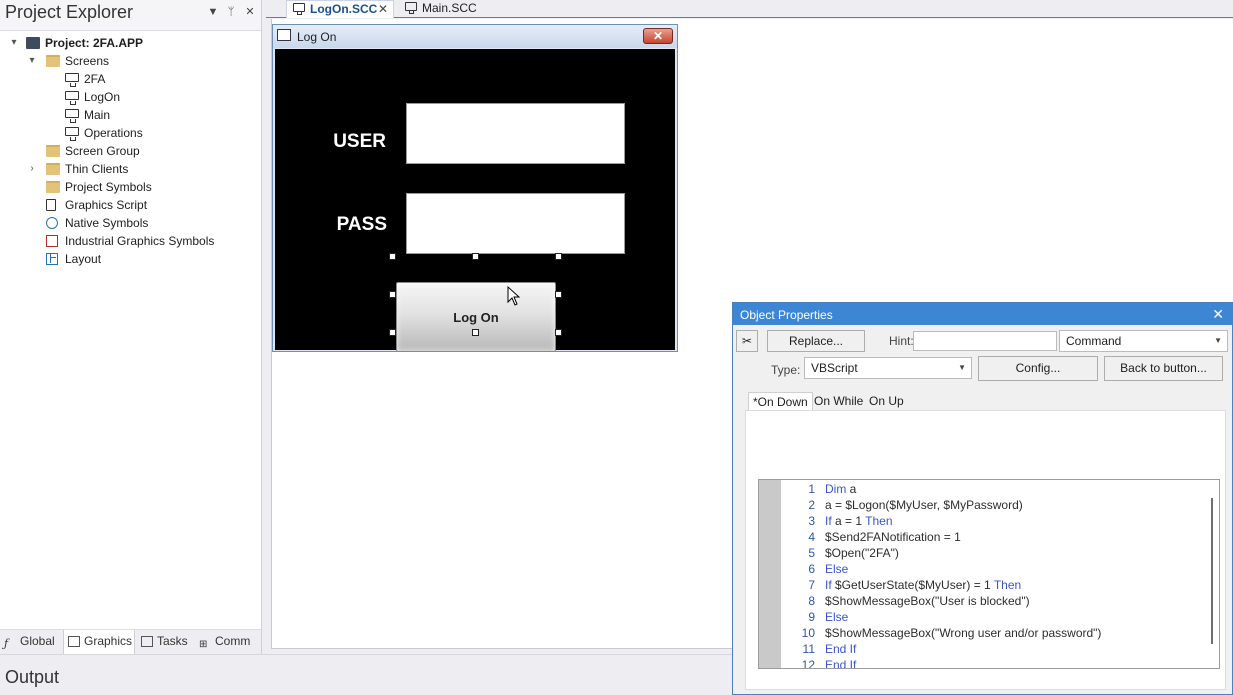 The image size is (1233, 695). Describe the element at coordinates (901, 341) in the screenshot. I see `hint-label: Hint:` at that location.